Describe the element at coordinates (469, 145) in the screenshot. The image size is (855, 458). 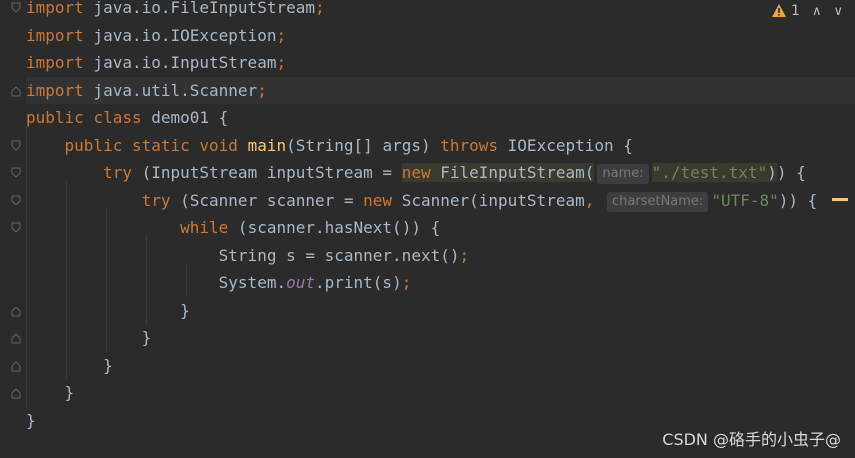
I see `code-token: throws` at that location.